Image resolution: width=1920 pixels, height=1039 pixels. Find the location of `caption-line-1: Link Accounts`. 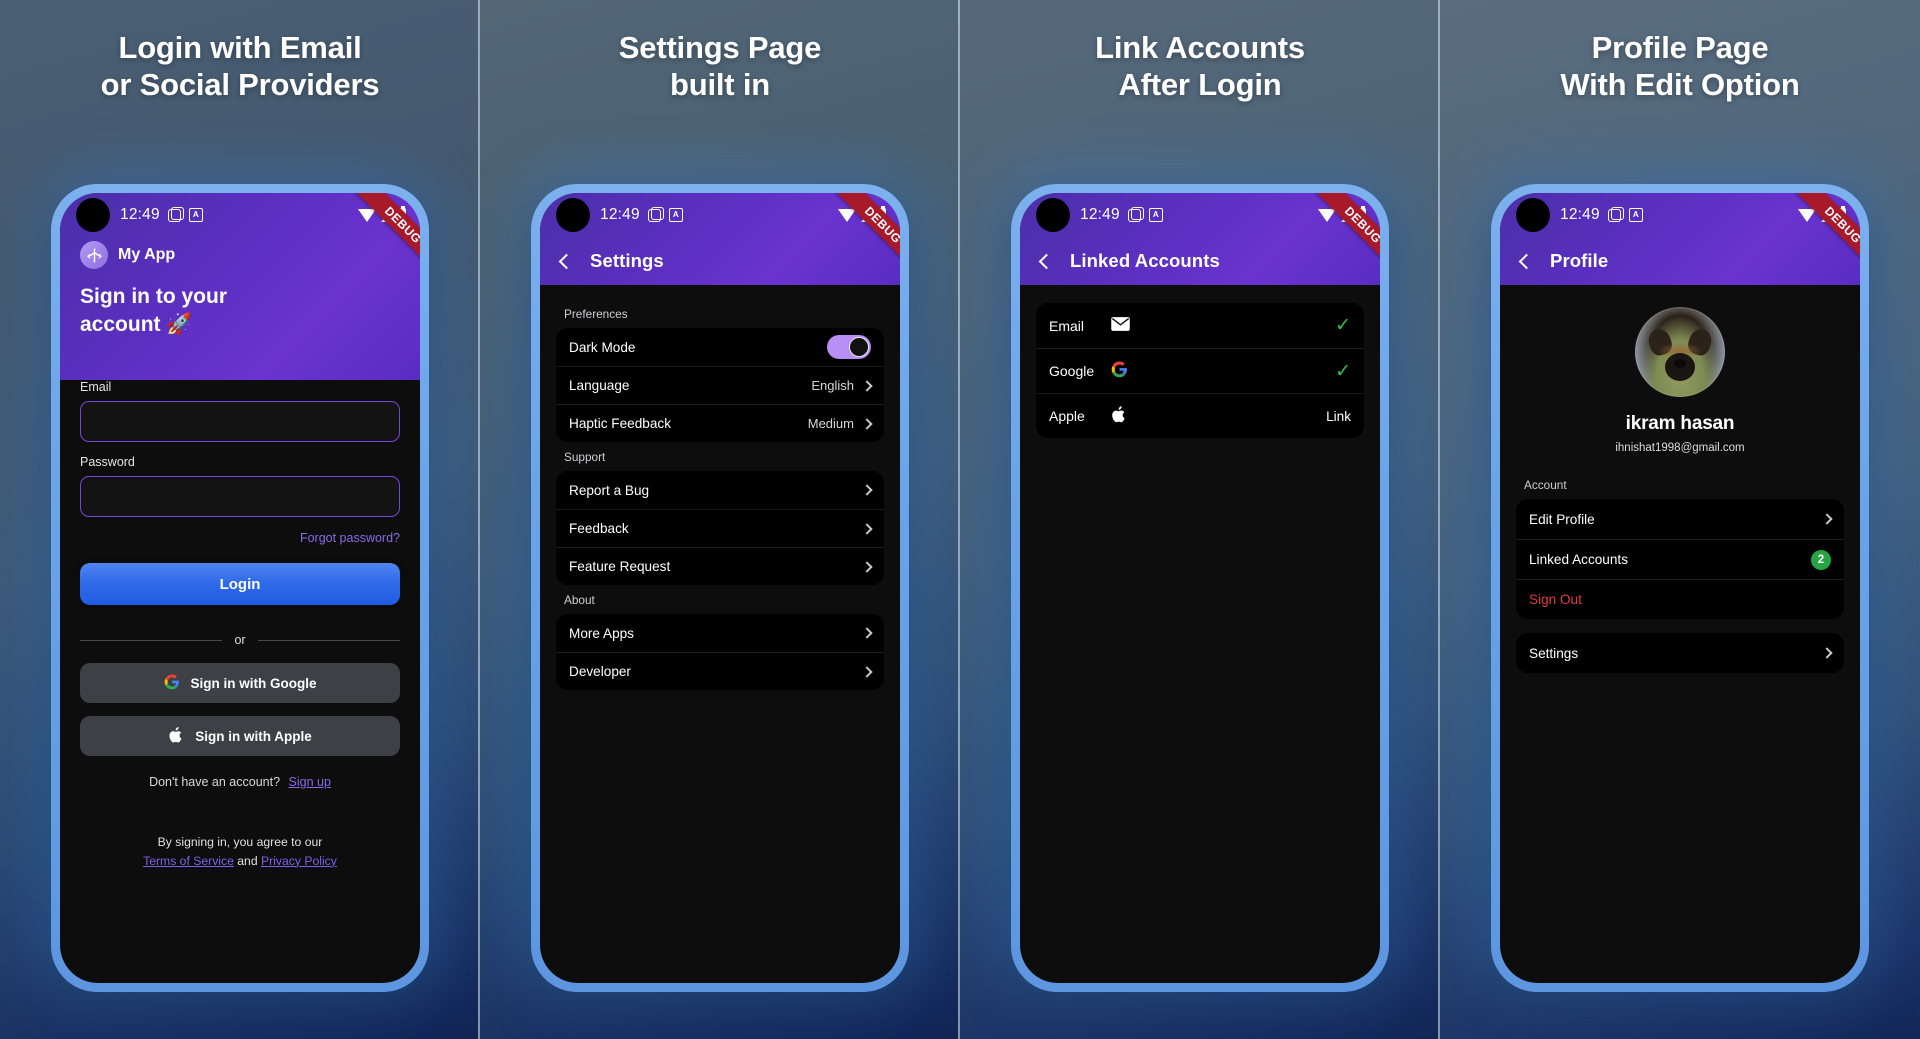

caption-line-1: Link Accounts is located at coordinates (1200, 47).